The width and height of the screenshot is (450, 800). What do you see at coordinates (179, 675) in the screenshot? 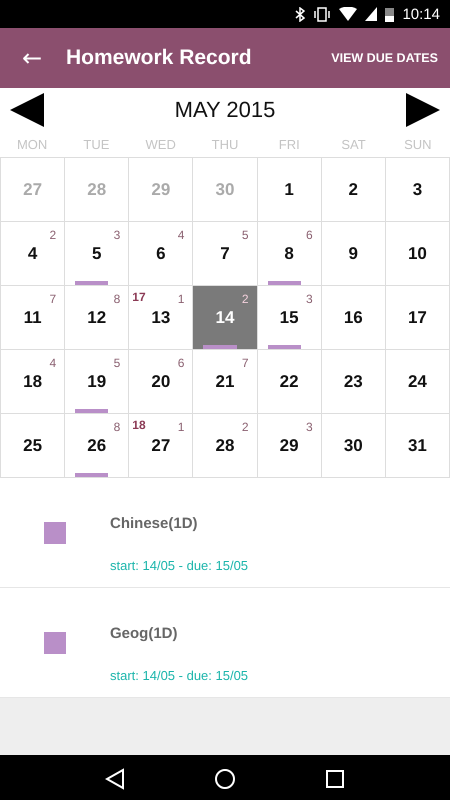
I see `date-range: start: 14/05 - due: 15/05` at bounding box center [179, 675].